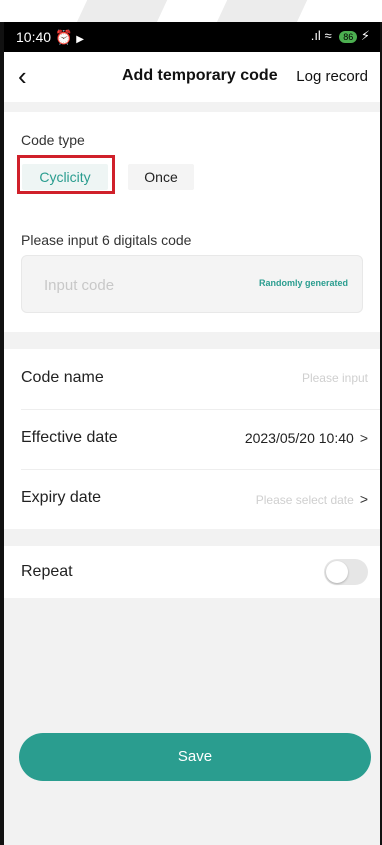 This screenshot has height=845, width=382. What do you see at coordinates (106, 240) in the screenshot?
I see `code-input-label: Please input 6 digitals code` at bounding box center [106, 240].